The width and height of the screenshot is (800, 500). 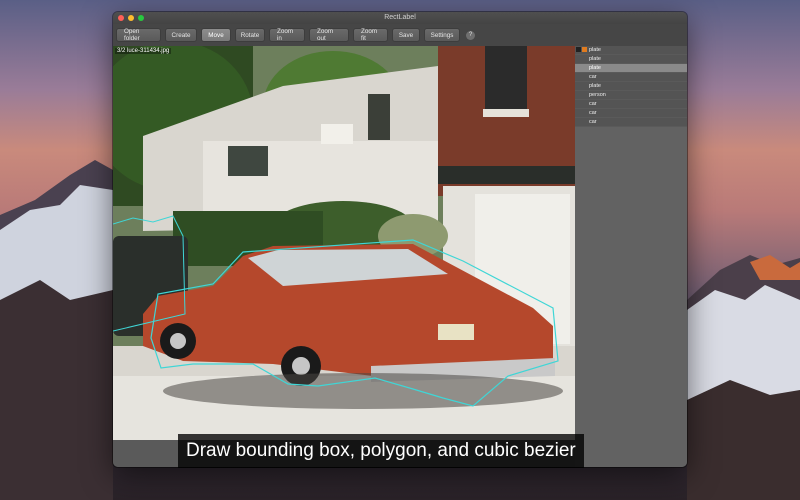 I want to click on settings-button: Settings, so click(x=442, y=35).